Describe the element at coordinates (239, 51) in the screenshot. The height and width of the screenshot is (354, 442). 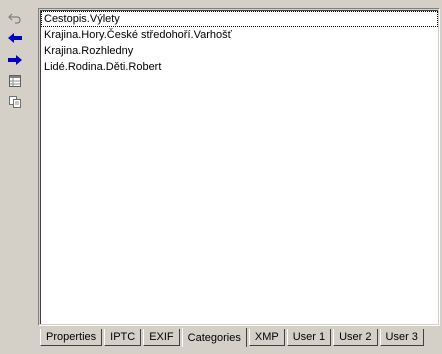
I see `list-item: Krajina.Rozhledny` at that location.